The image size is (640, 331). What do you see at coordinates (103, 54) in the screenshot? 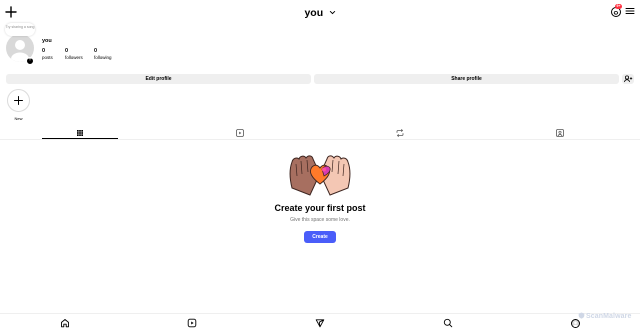
I see `stat-following: 0 following` at bounding box center [103, 54].